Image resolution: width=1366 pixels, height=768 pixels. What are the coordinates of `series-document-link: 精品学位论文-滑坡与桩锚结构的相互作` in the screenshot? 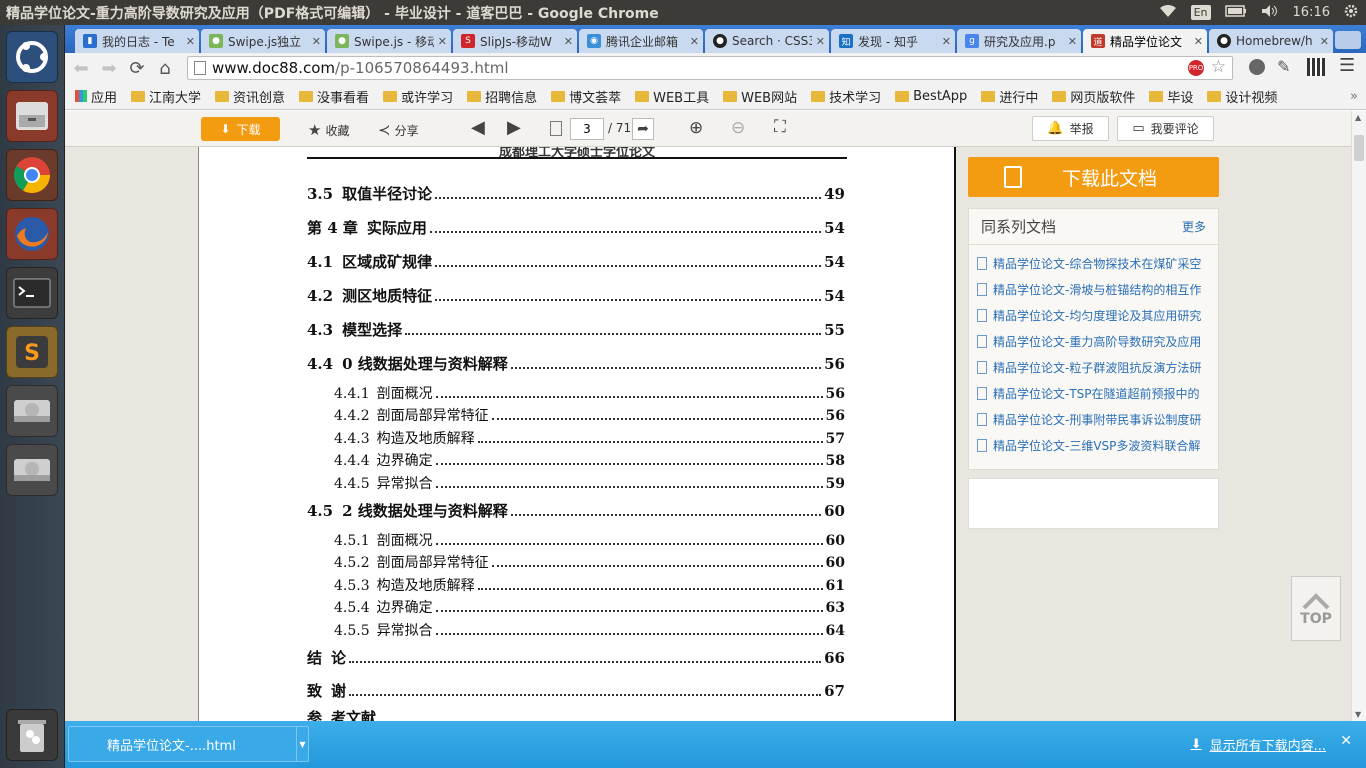 It's located at (1093, 289).